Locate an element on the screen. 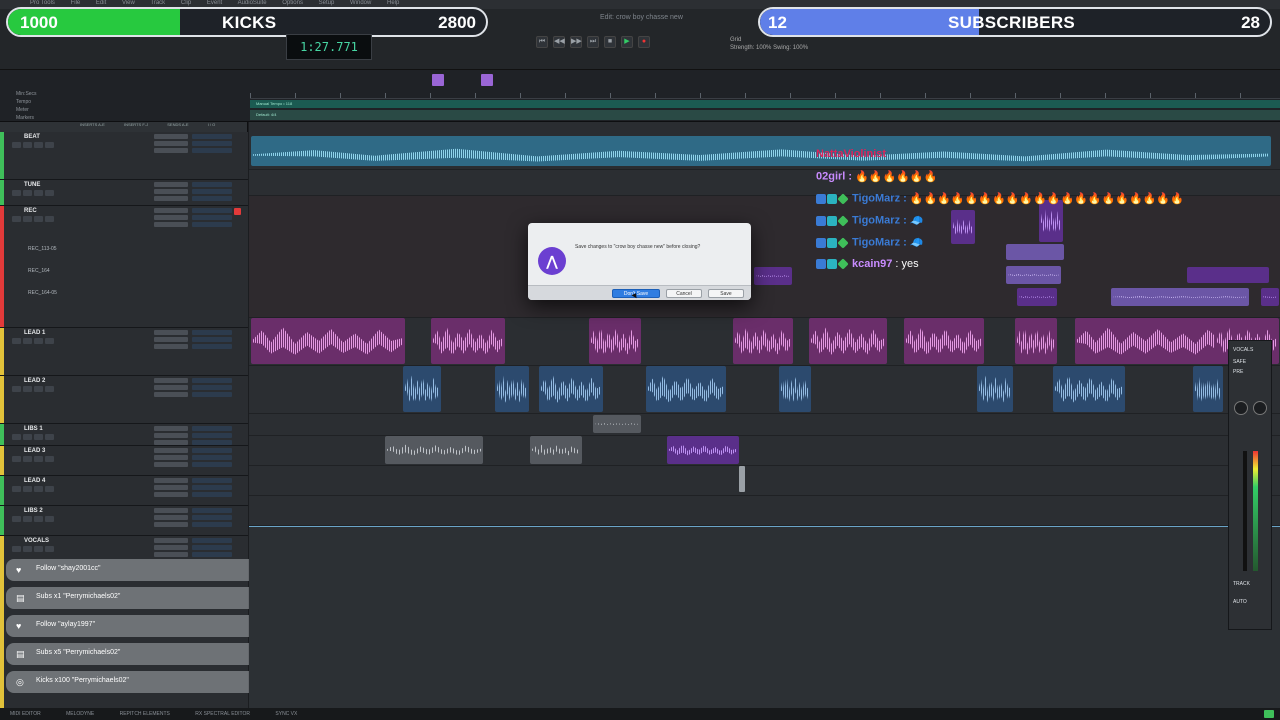 Image resolution: width=1280 pixels, height=720 pixels. menu-item: AudioSuite is located at coordinates (252, 3).